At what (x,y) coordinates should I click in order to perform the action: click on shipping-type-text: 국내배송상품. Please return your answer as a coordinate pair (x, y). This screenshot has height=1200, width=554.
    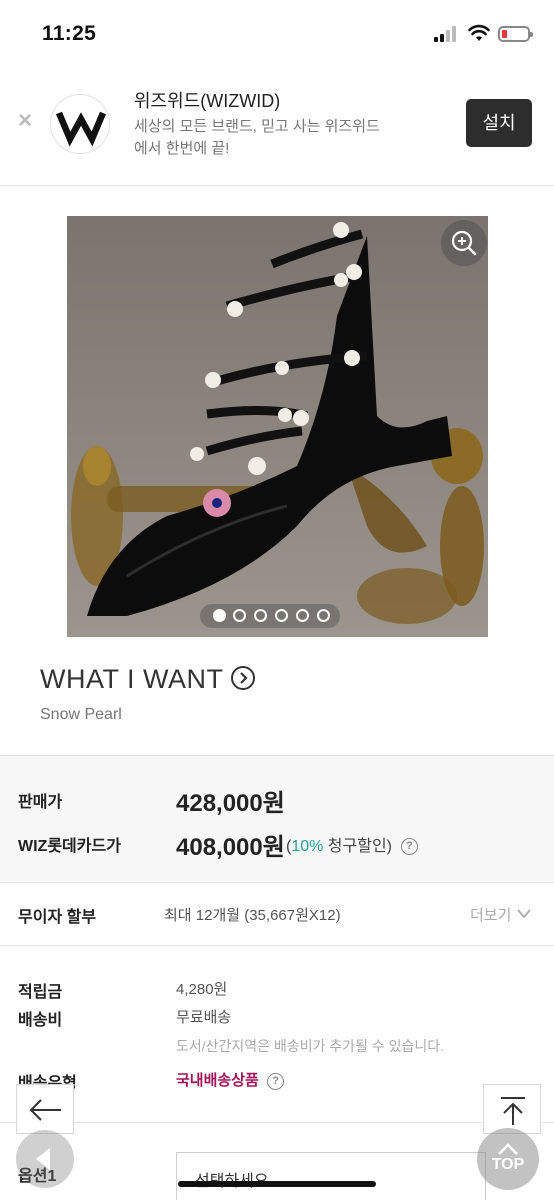
    Looking at the image, I should click on (217, 1080).